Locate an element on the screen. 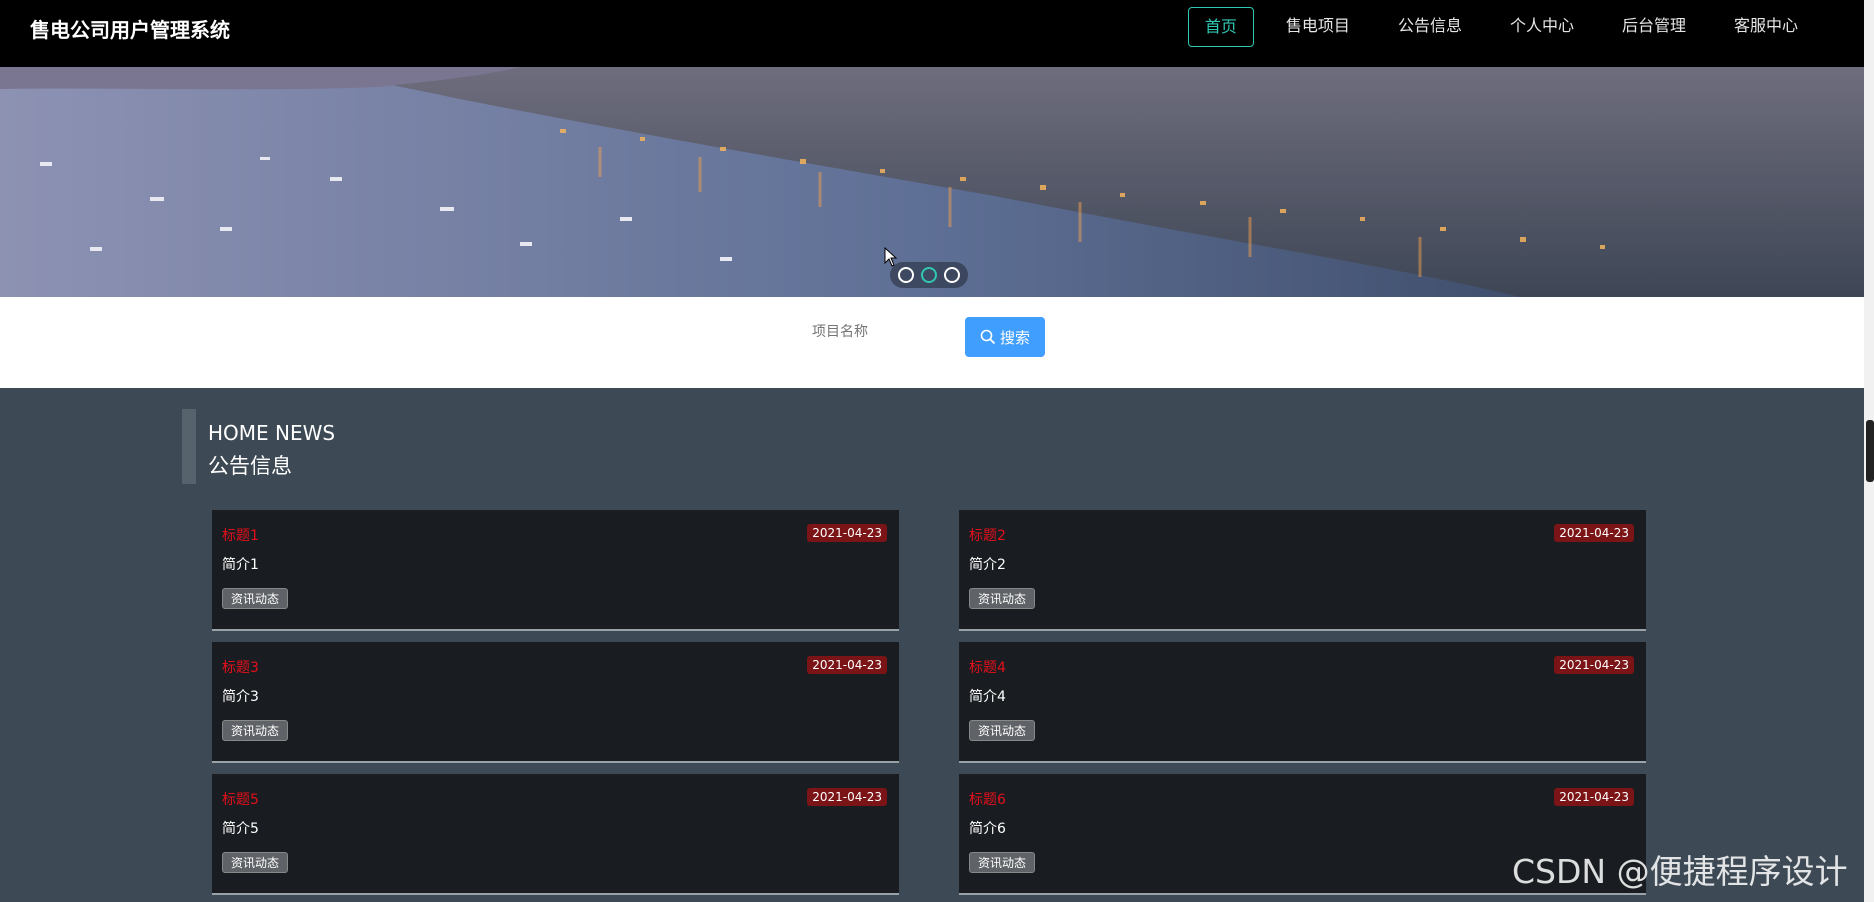  news-title: 标题5 is located at coordinates (240, 799).